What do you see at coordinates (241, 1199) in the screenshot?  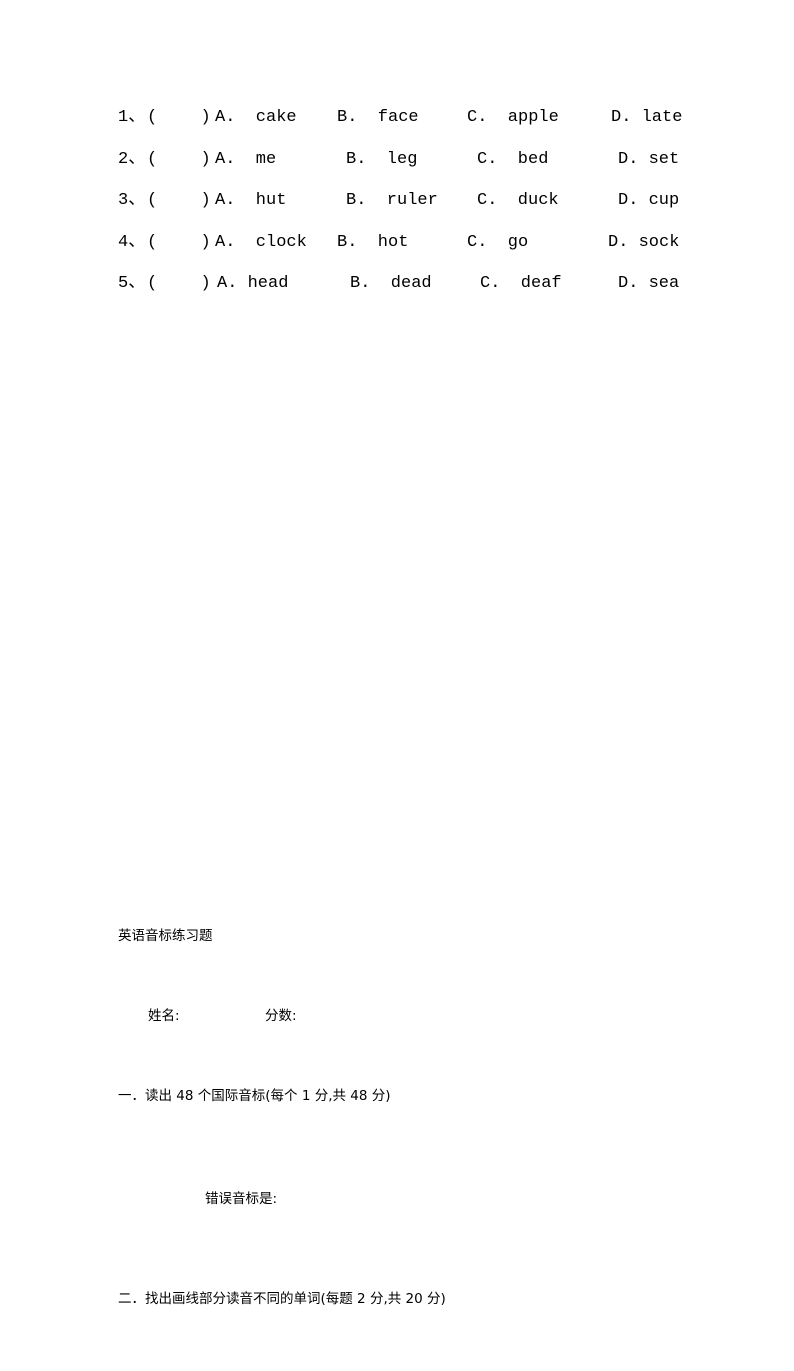 I see `wrong-symbols-label: 错误音标是:` at bounding box center [241, 1199].